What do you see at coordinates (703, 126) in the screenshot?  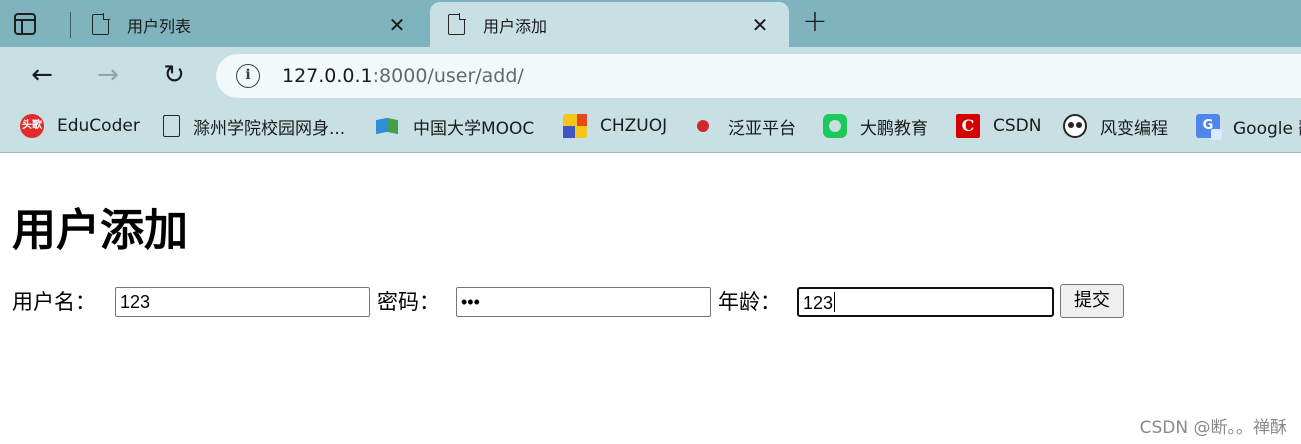 I see `fanya-icon` at bounding box center [703, 126].